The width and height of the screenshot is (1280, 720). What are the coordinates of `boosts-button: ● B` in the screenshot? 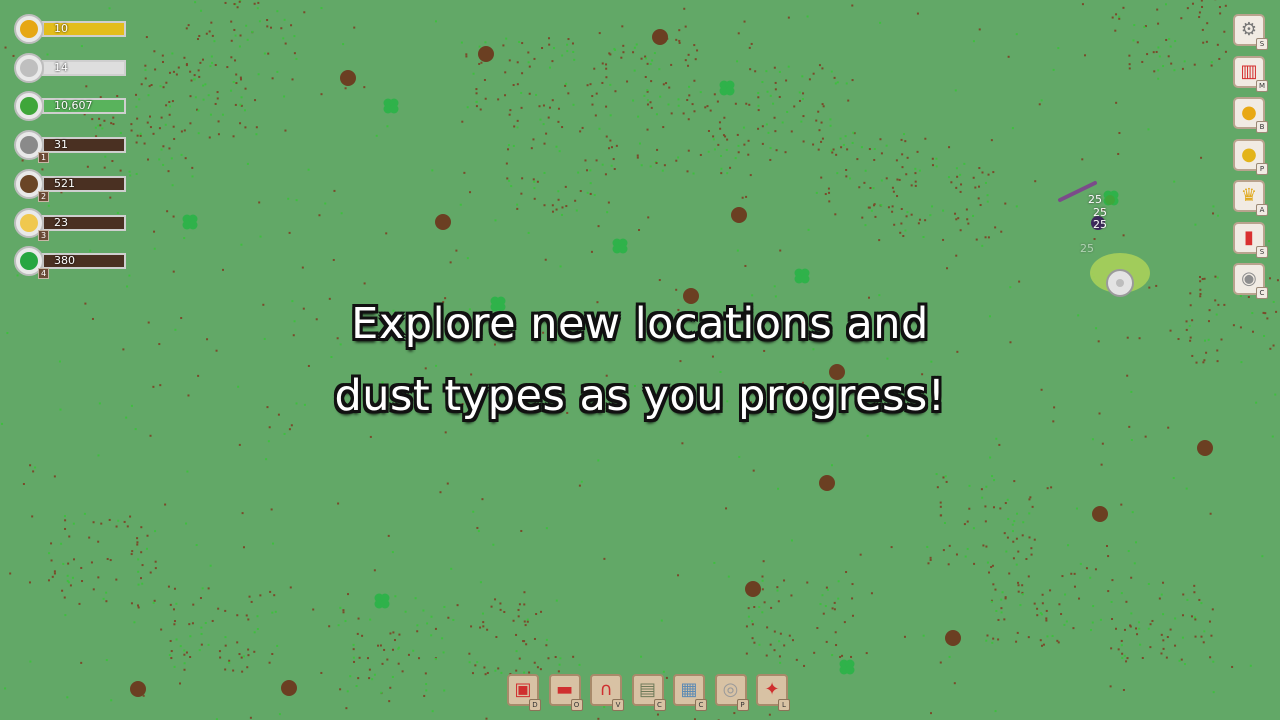 It's located at (1250, 115).